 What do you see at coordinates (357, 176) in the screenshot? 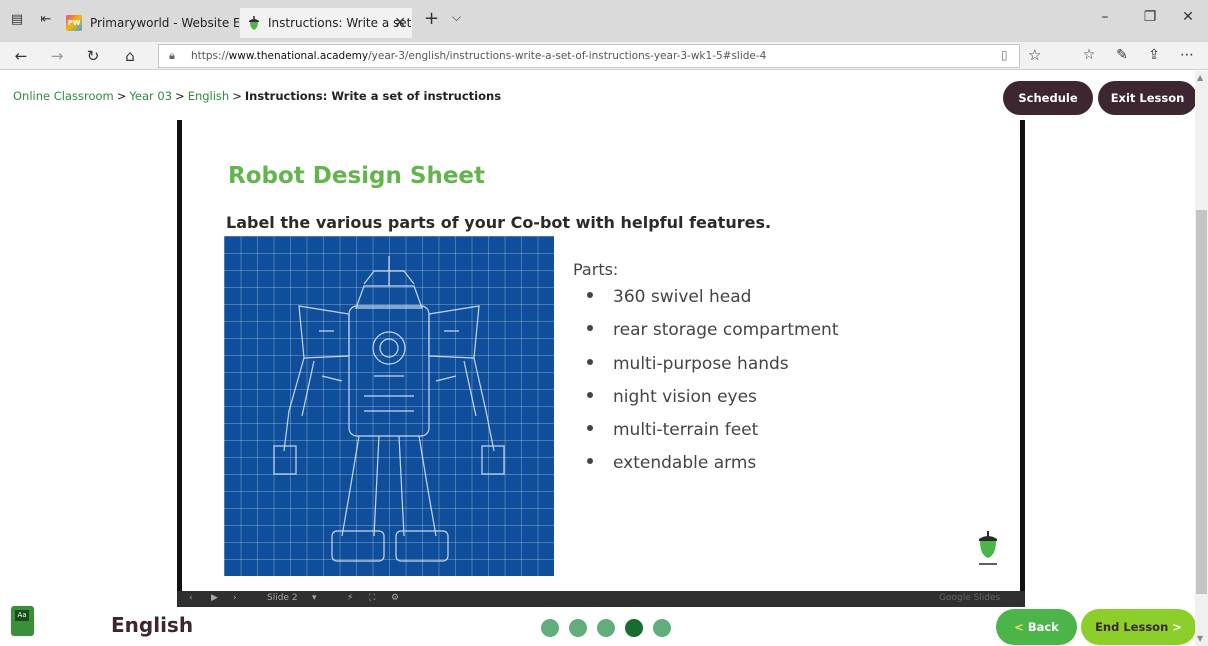
I see `slide-title: Robot Design Sheet` at bounding box center [357, 176].